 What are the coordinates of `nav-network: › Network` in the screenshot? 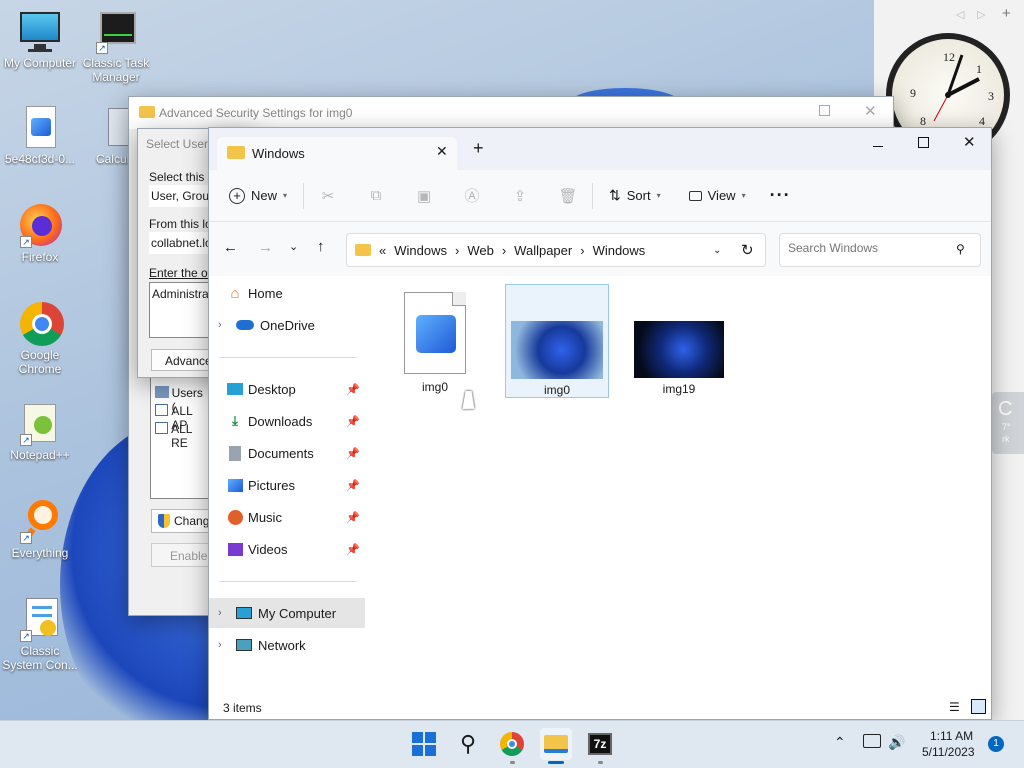 It's located at (286, 645).